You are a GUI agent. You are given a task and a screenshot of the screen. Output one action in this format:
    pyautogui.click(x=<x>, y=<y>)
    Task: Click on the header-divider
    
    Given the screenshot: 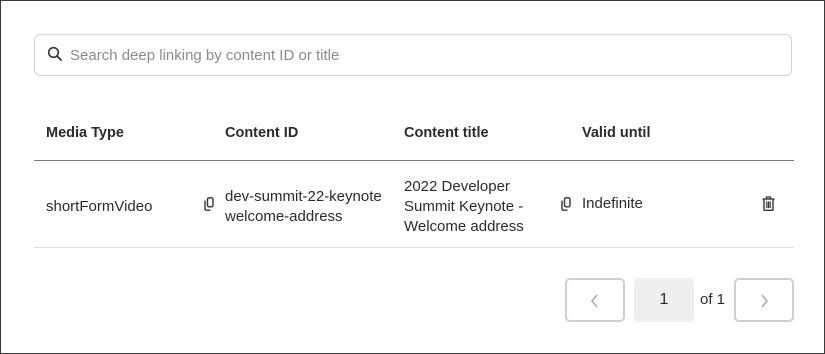 What is the action you would take?
    pyautogui.click(x=414, y=160)
    